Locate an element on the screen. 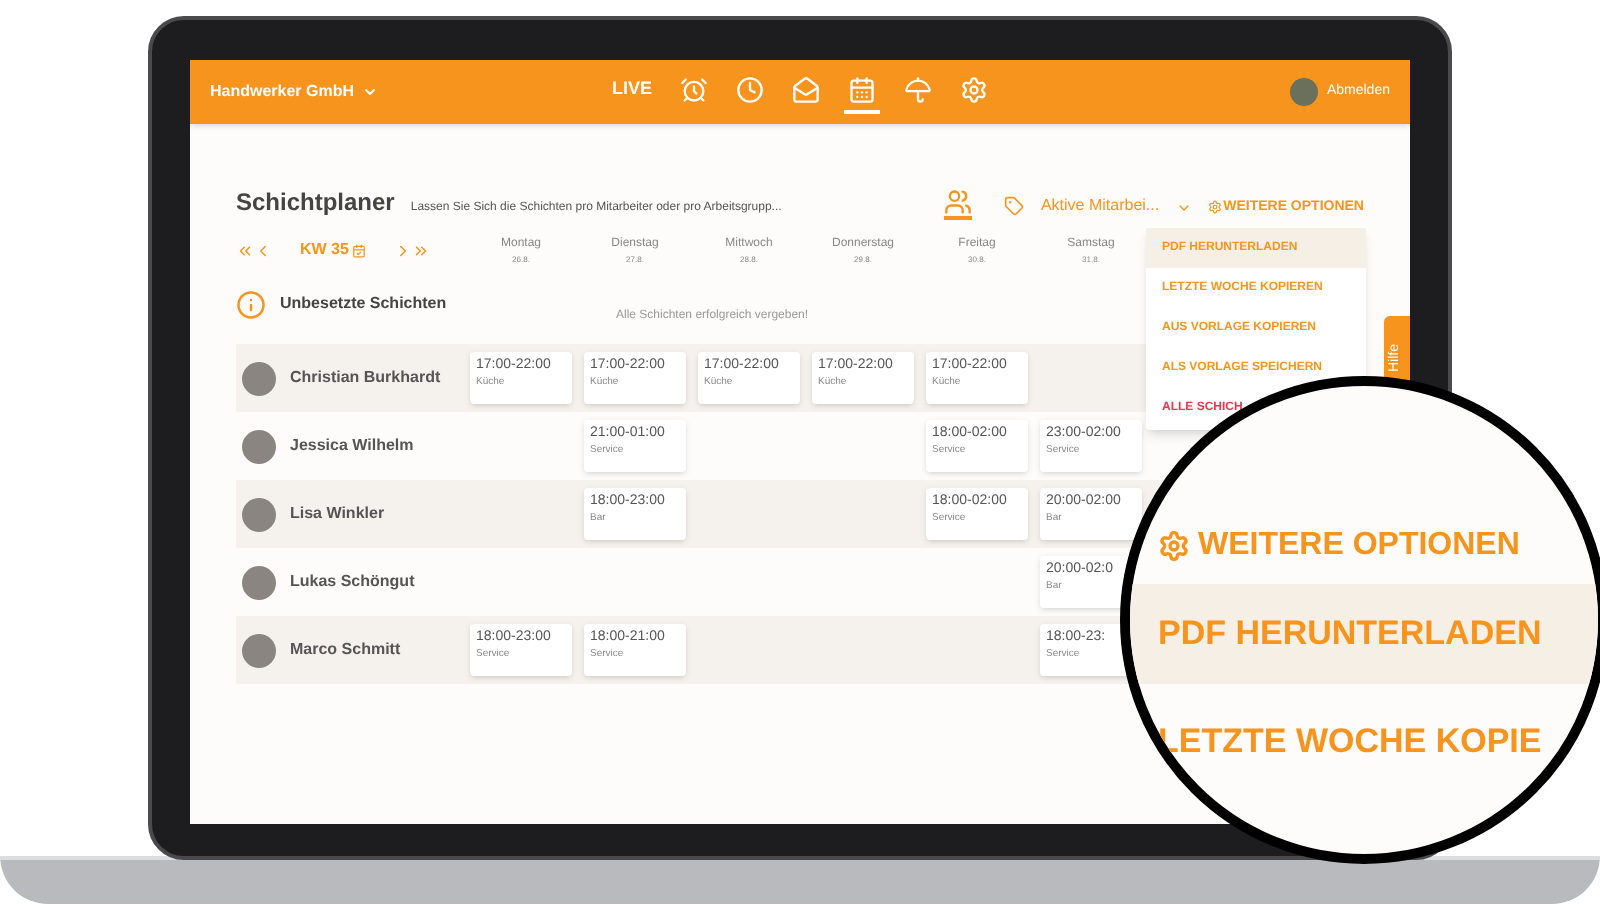 The height and width of the screenshot is (924, 1600). employee-name: Christian Burkhardt is located at coordinates (366, 378).